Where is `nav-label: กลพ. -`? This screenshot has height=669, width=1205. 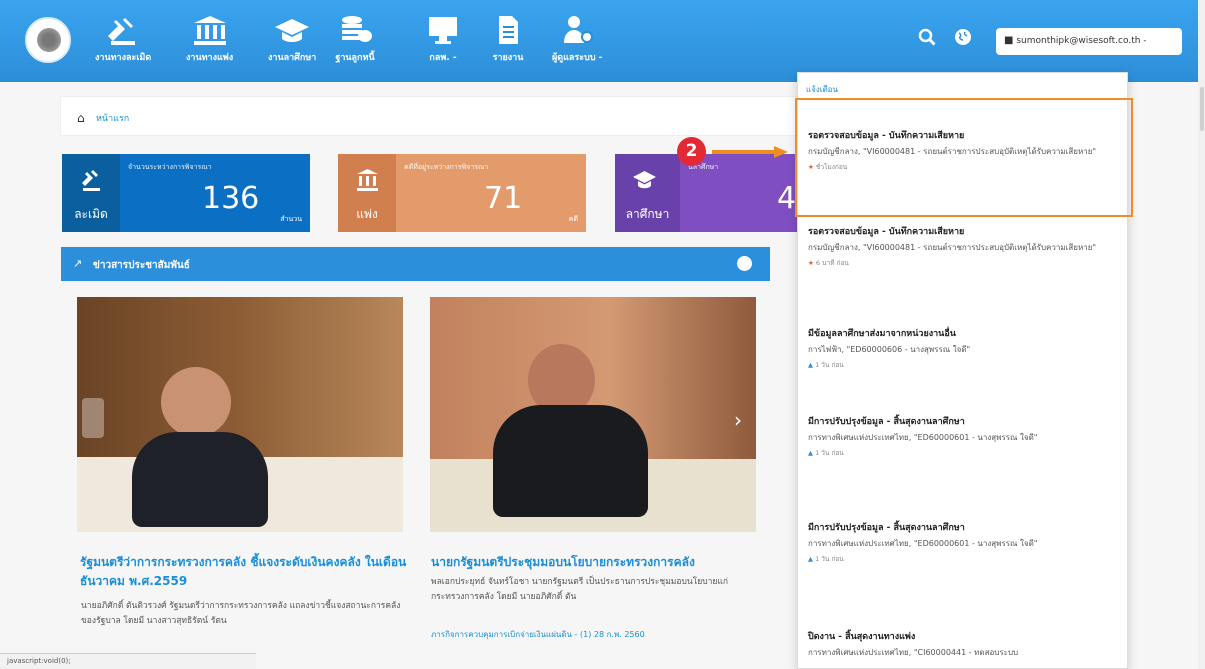
nav-label: กลพ. - is located at coordinates (443, 58).